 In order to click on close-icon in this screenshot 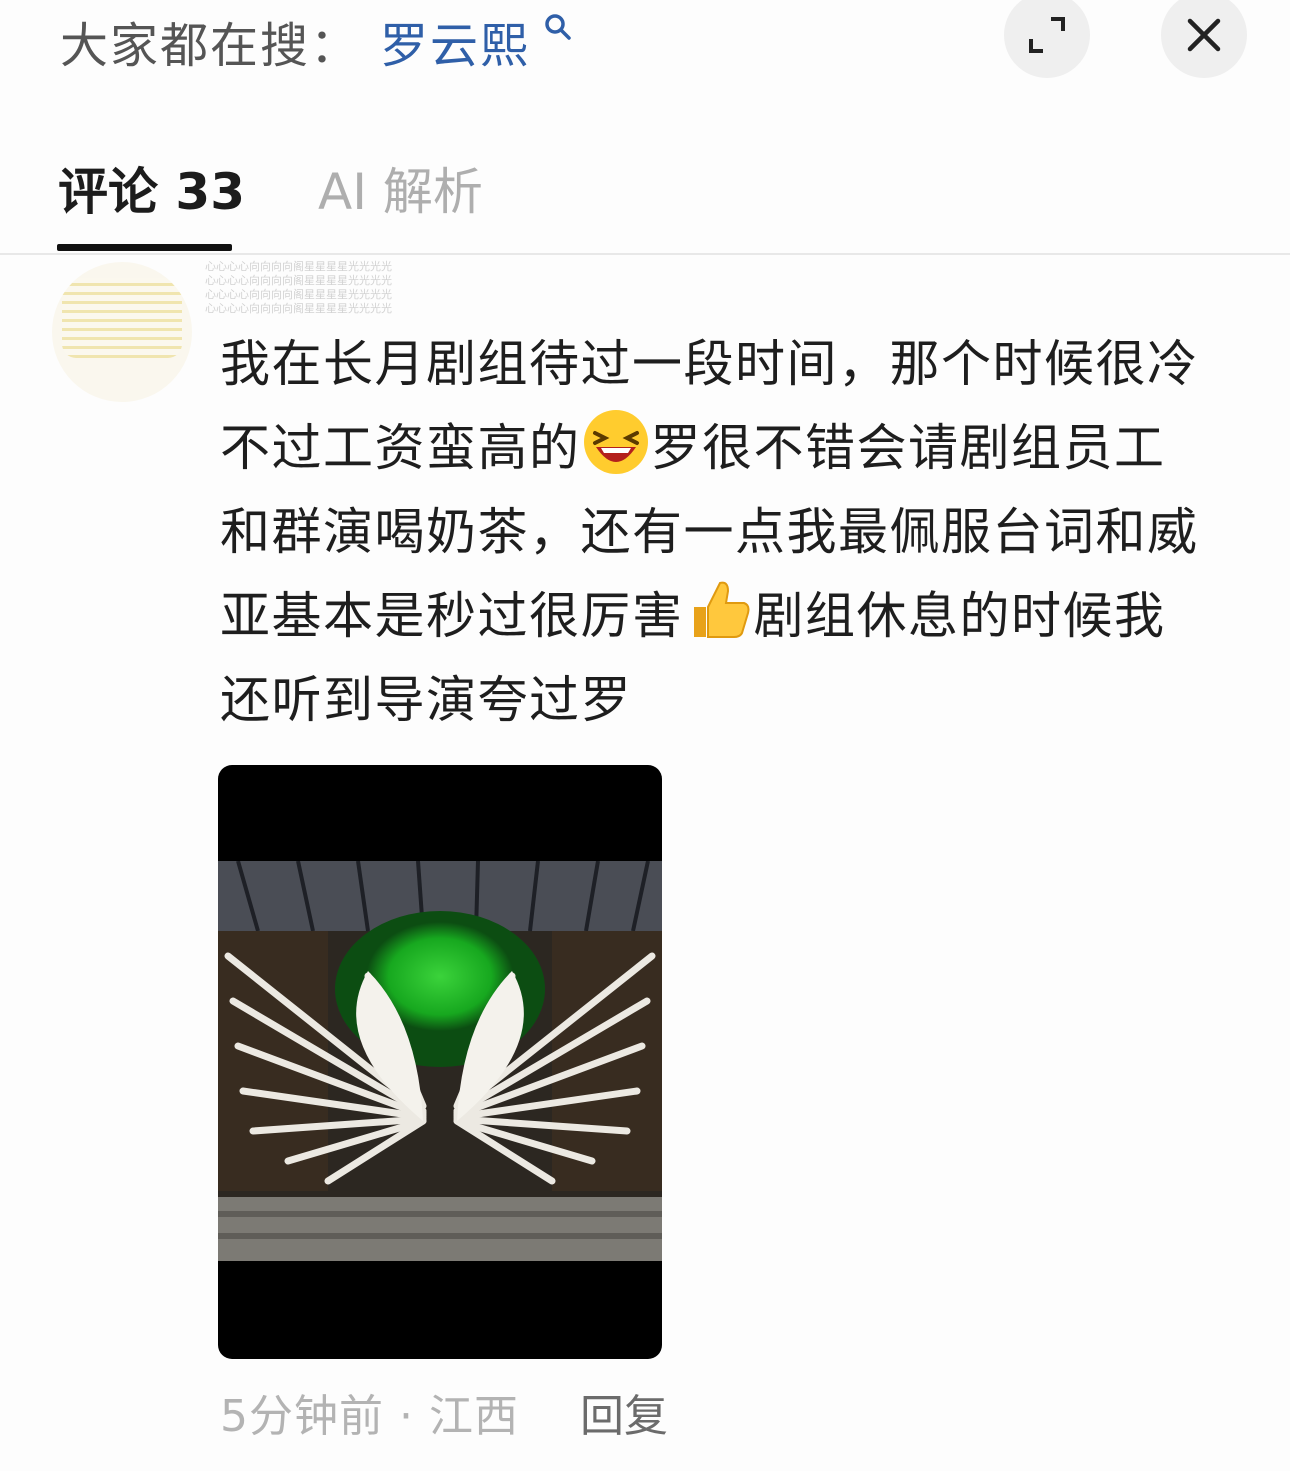, I will do `click(1204, 35)`.